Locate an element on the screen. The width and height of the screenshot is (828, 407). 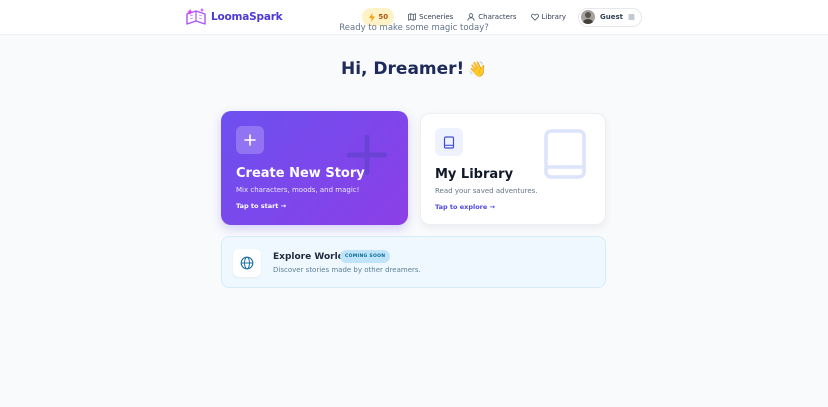
energy-count: 50 is located at coordinates (383, 17).